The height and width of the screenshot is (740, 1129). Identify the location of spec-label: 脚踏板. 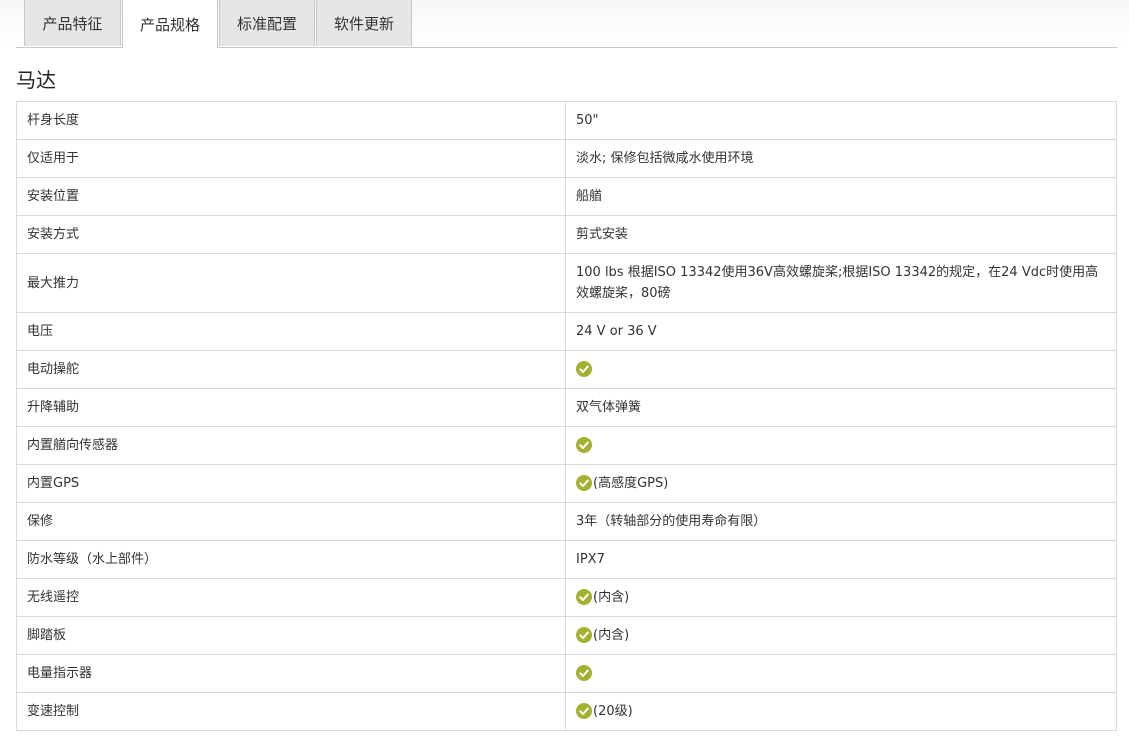
(291, 635).